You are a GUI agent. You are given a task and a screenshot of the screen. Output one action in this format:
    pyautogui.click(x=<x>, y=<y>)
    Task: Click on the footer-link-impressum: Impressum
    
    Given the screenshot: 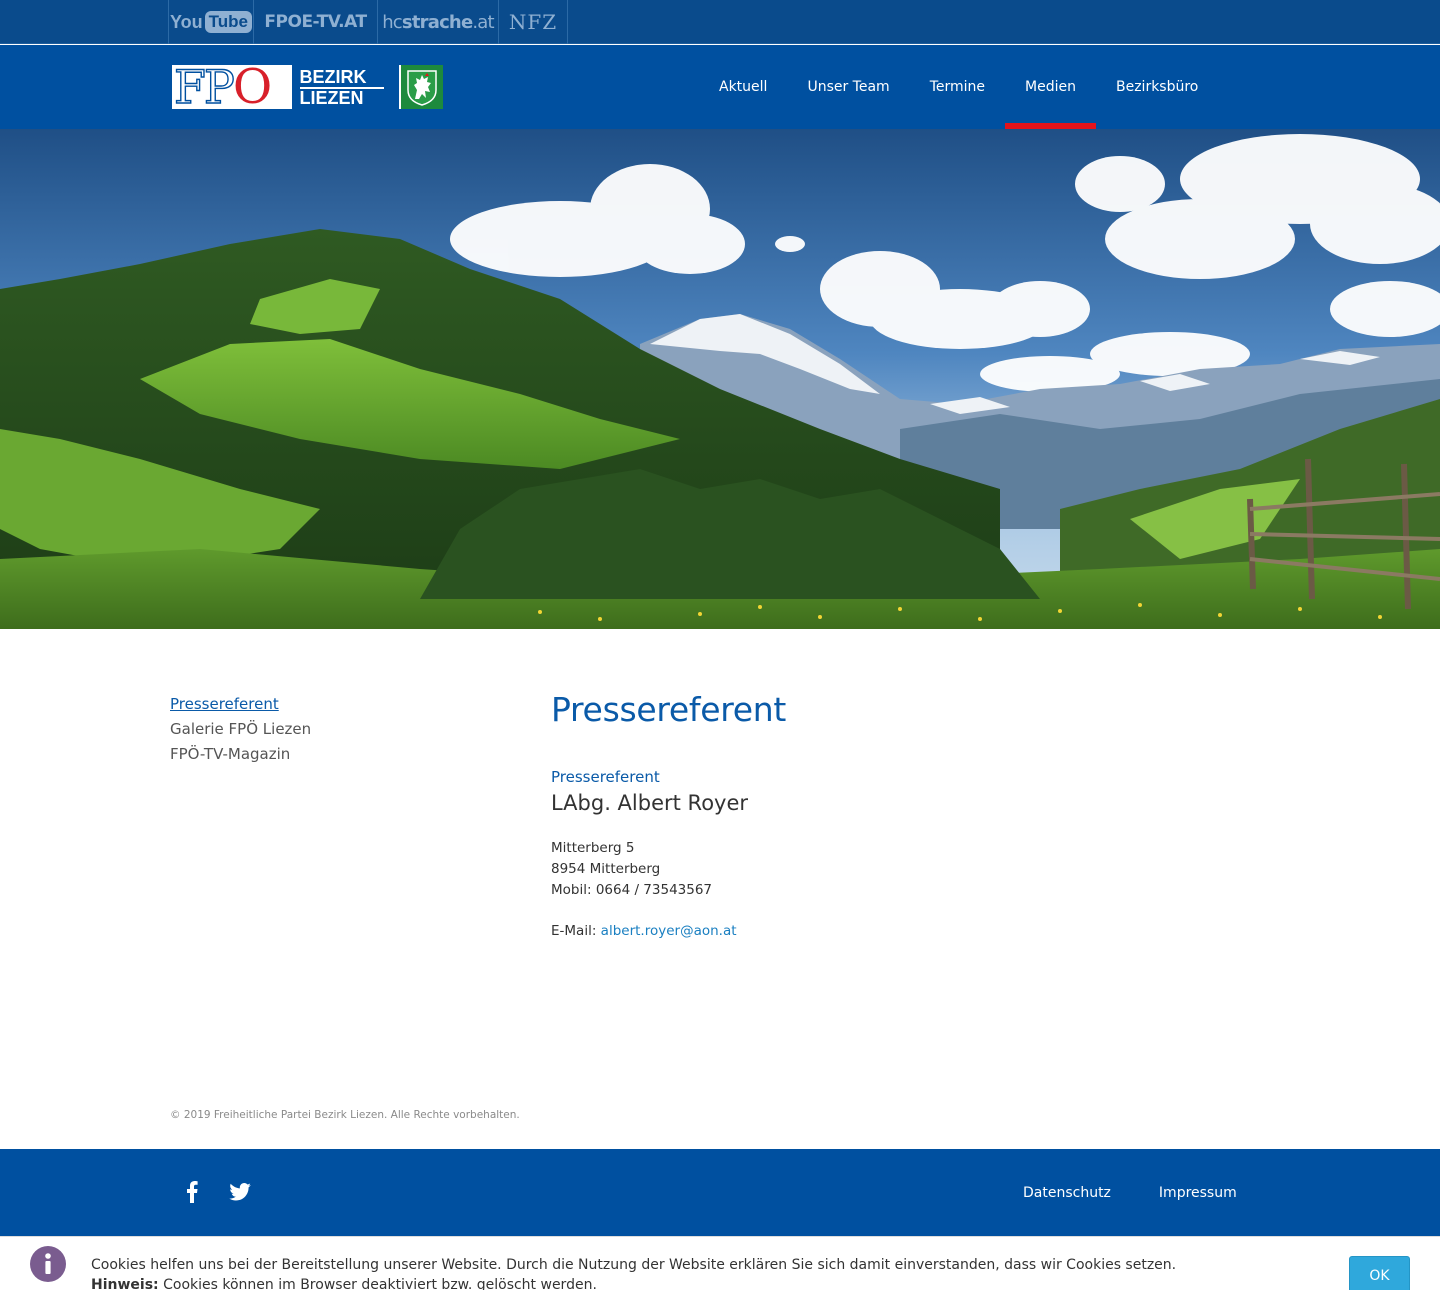 What is the action you would take?
    pyautogui.click(x=1198, y=1193)
    